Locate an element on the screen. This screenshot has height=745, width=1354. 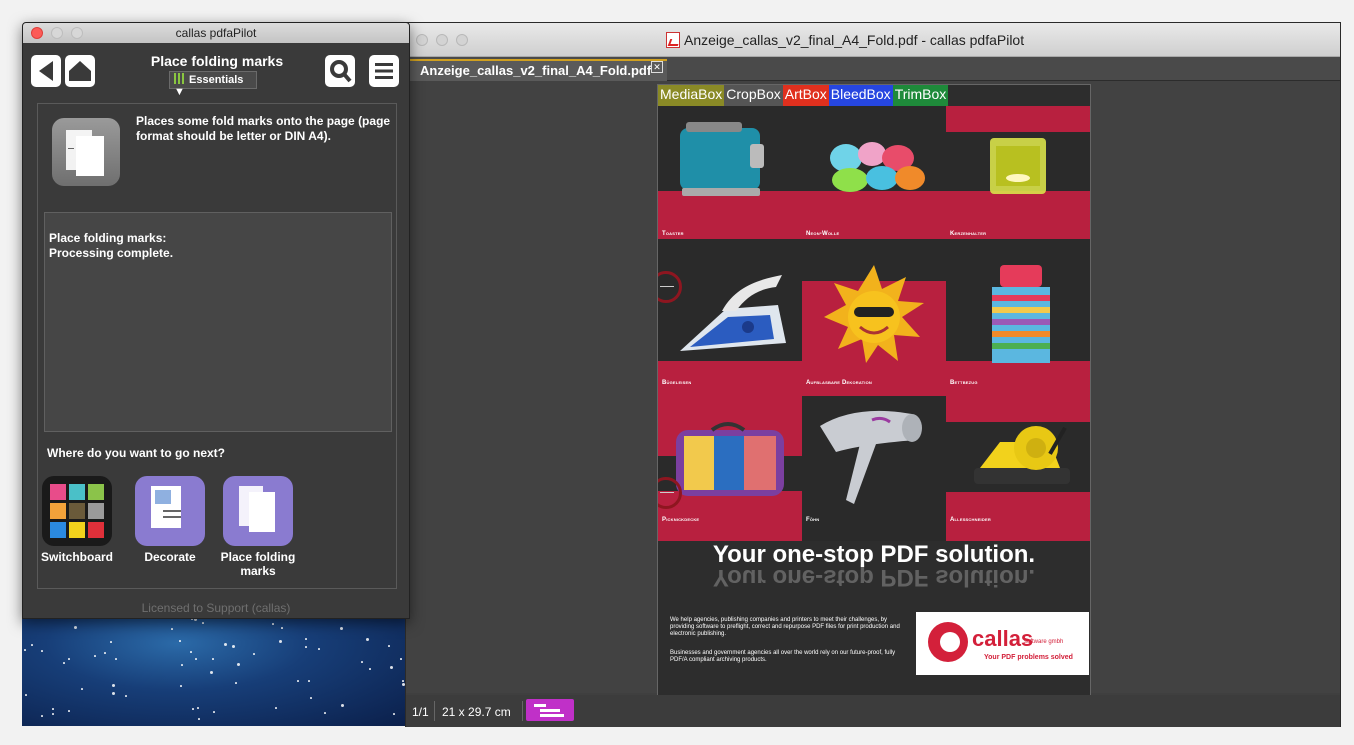
product-label: Bügeleisen is located at coordinates (677, 383).